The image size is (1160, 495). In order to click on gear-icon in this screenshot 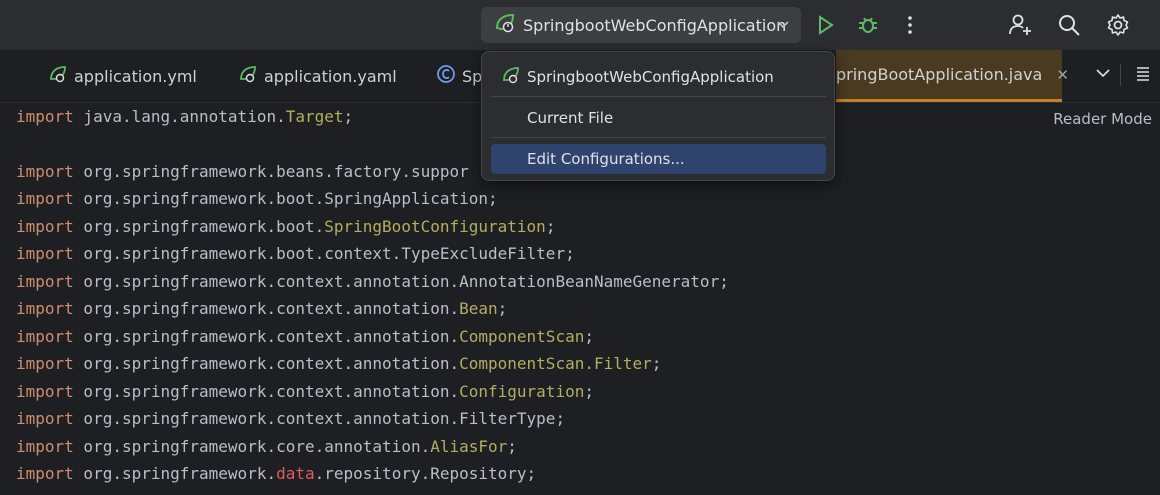, I will do `click(1118, 25)`.